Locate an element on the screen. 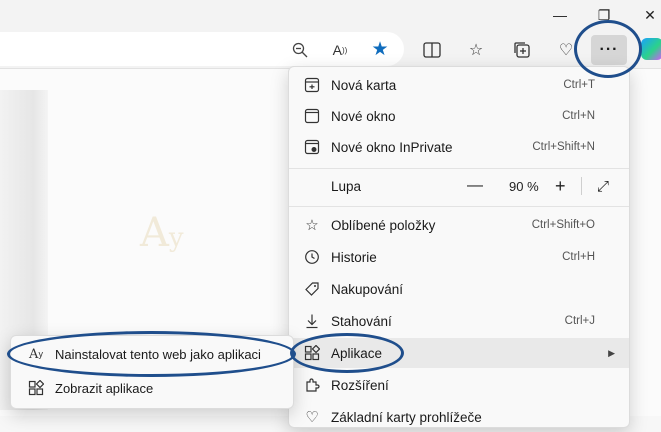 Image resolution: width=661 pixels, height=432 pixels. menu-item-label: Nakupování is located at coordinates (367, 289).